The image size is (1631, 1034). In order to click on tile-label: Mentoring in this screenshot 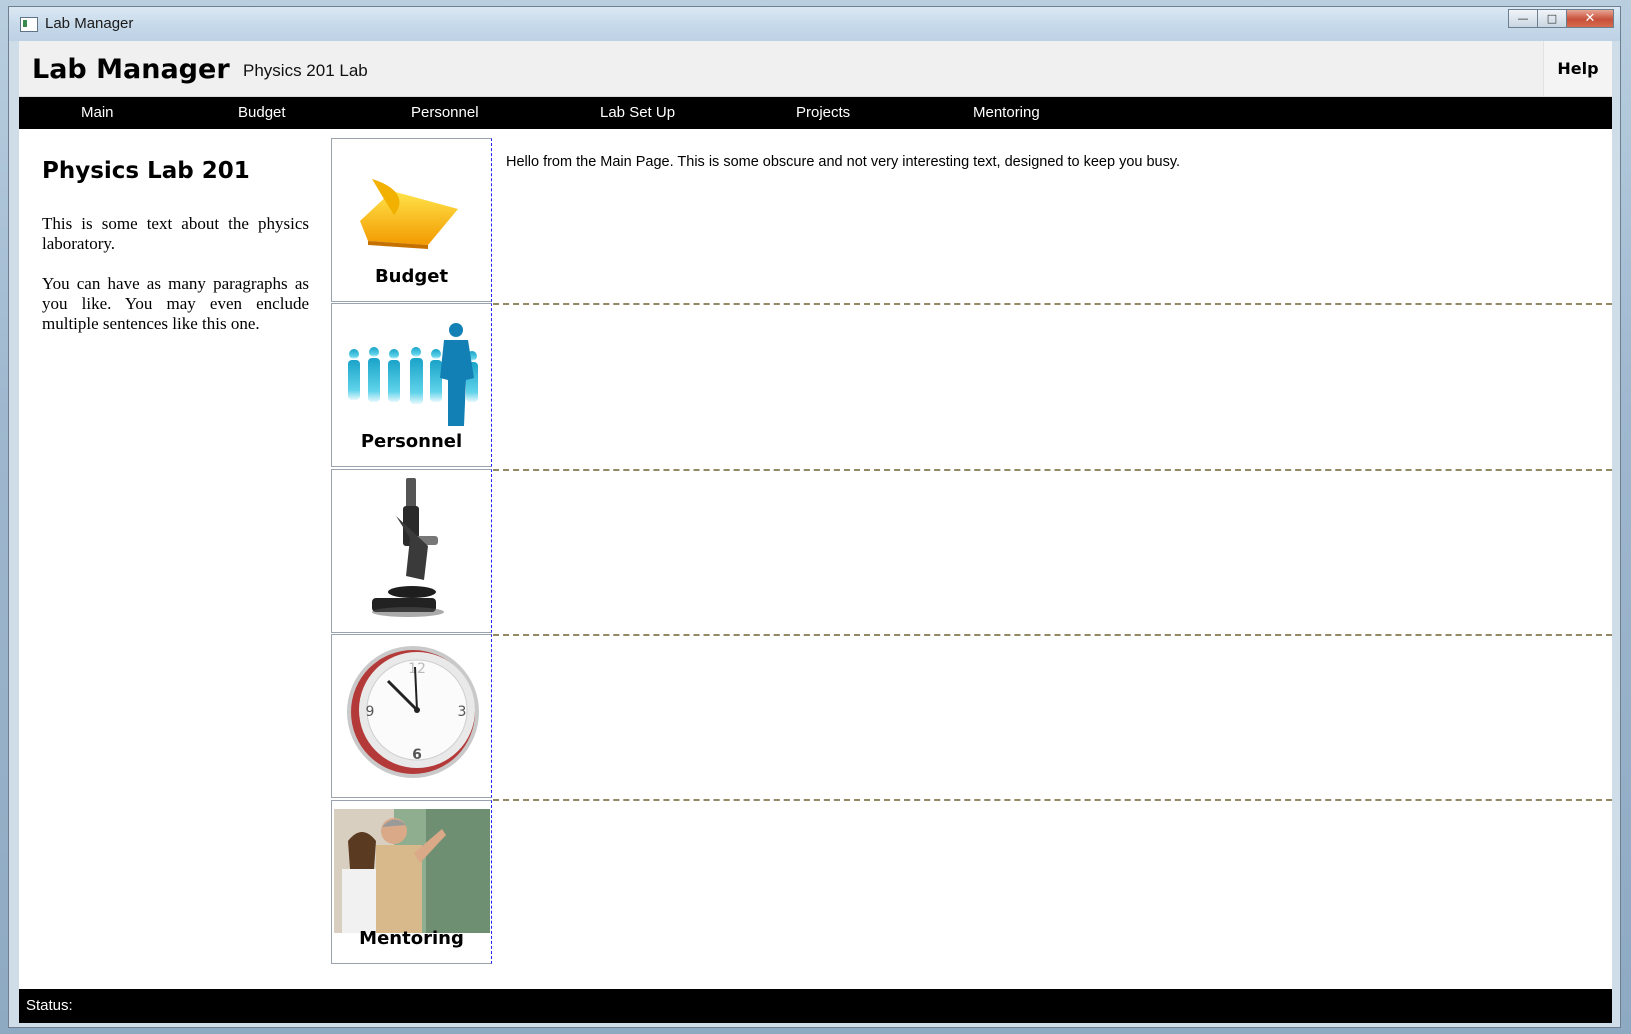, I will do `click(411, 938)`.